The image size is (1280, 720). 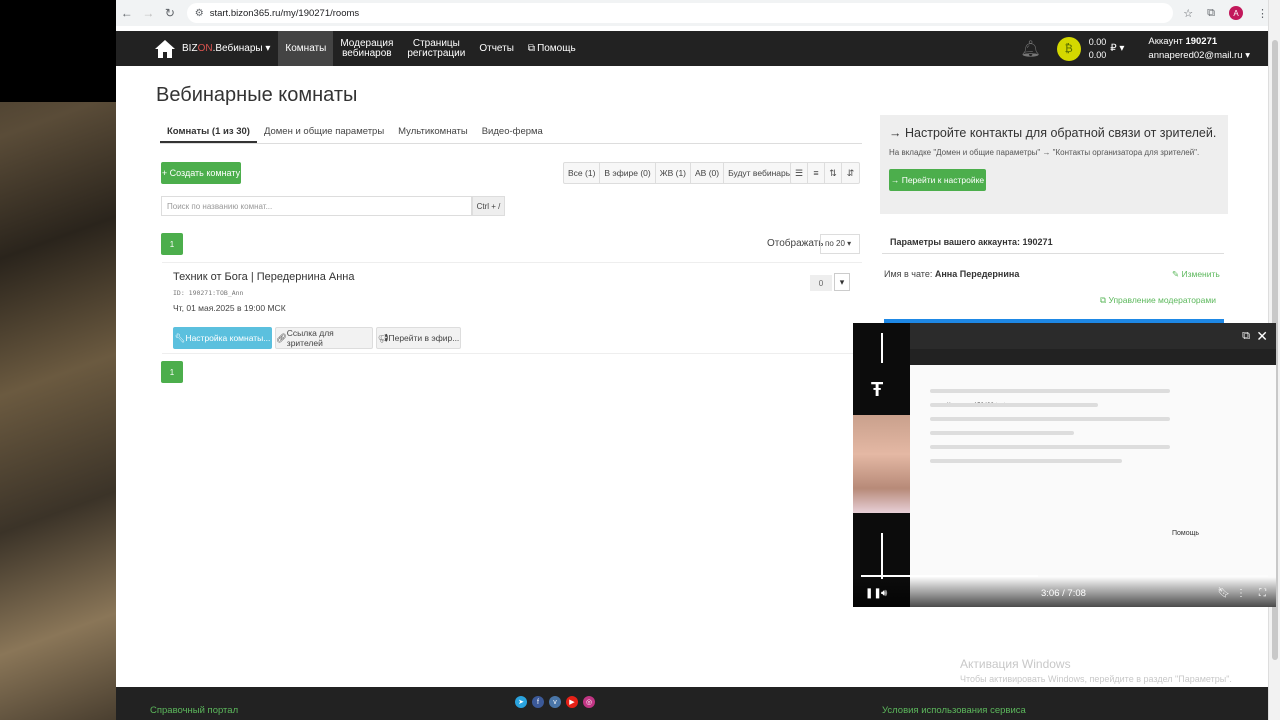 What do you see at coordinates (281, 337) in the screenshot?
I see `link-icon: 🔗︎` at bounding box center [281, 337].